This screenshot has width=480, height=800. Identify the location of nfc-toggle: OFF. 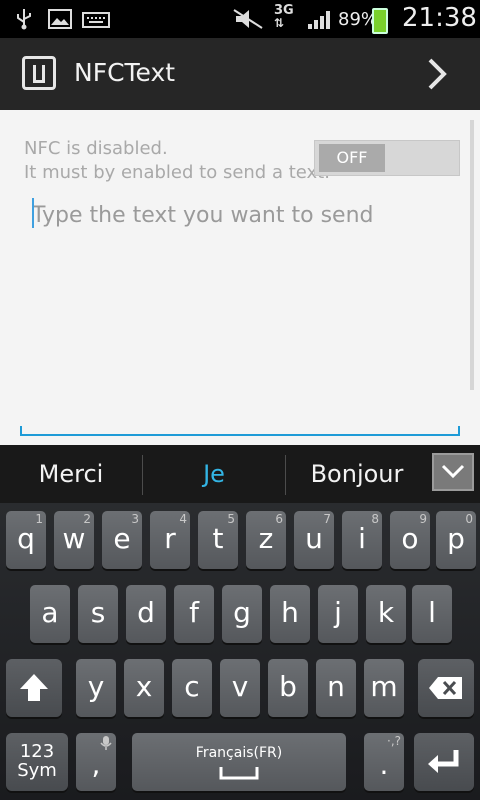
(387, 158).